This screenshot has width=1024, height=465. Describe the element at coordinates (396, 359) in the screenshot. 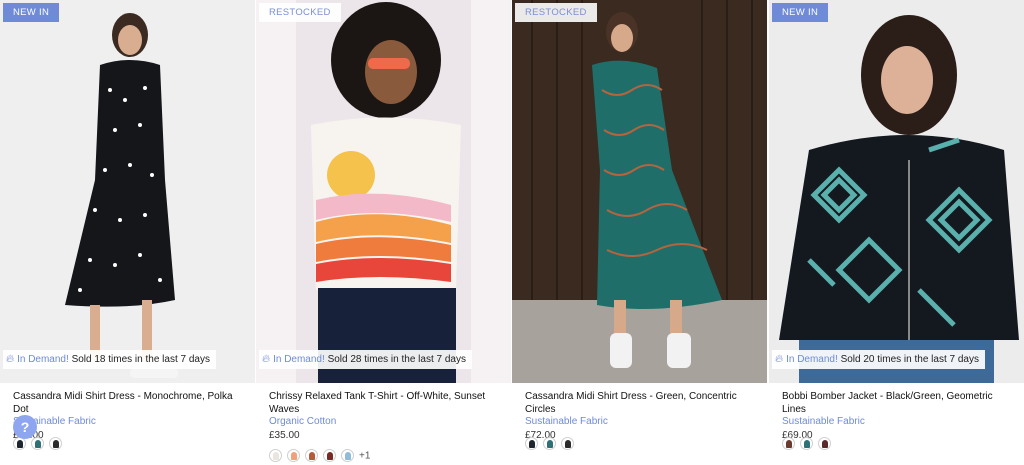

I see `sold-count-text: Sold 28 times in the last 7 days` at that location.